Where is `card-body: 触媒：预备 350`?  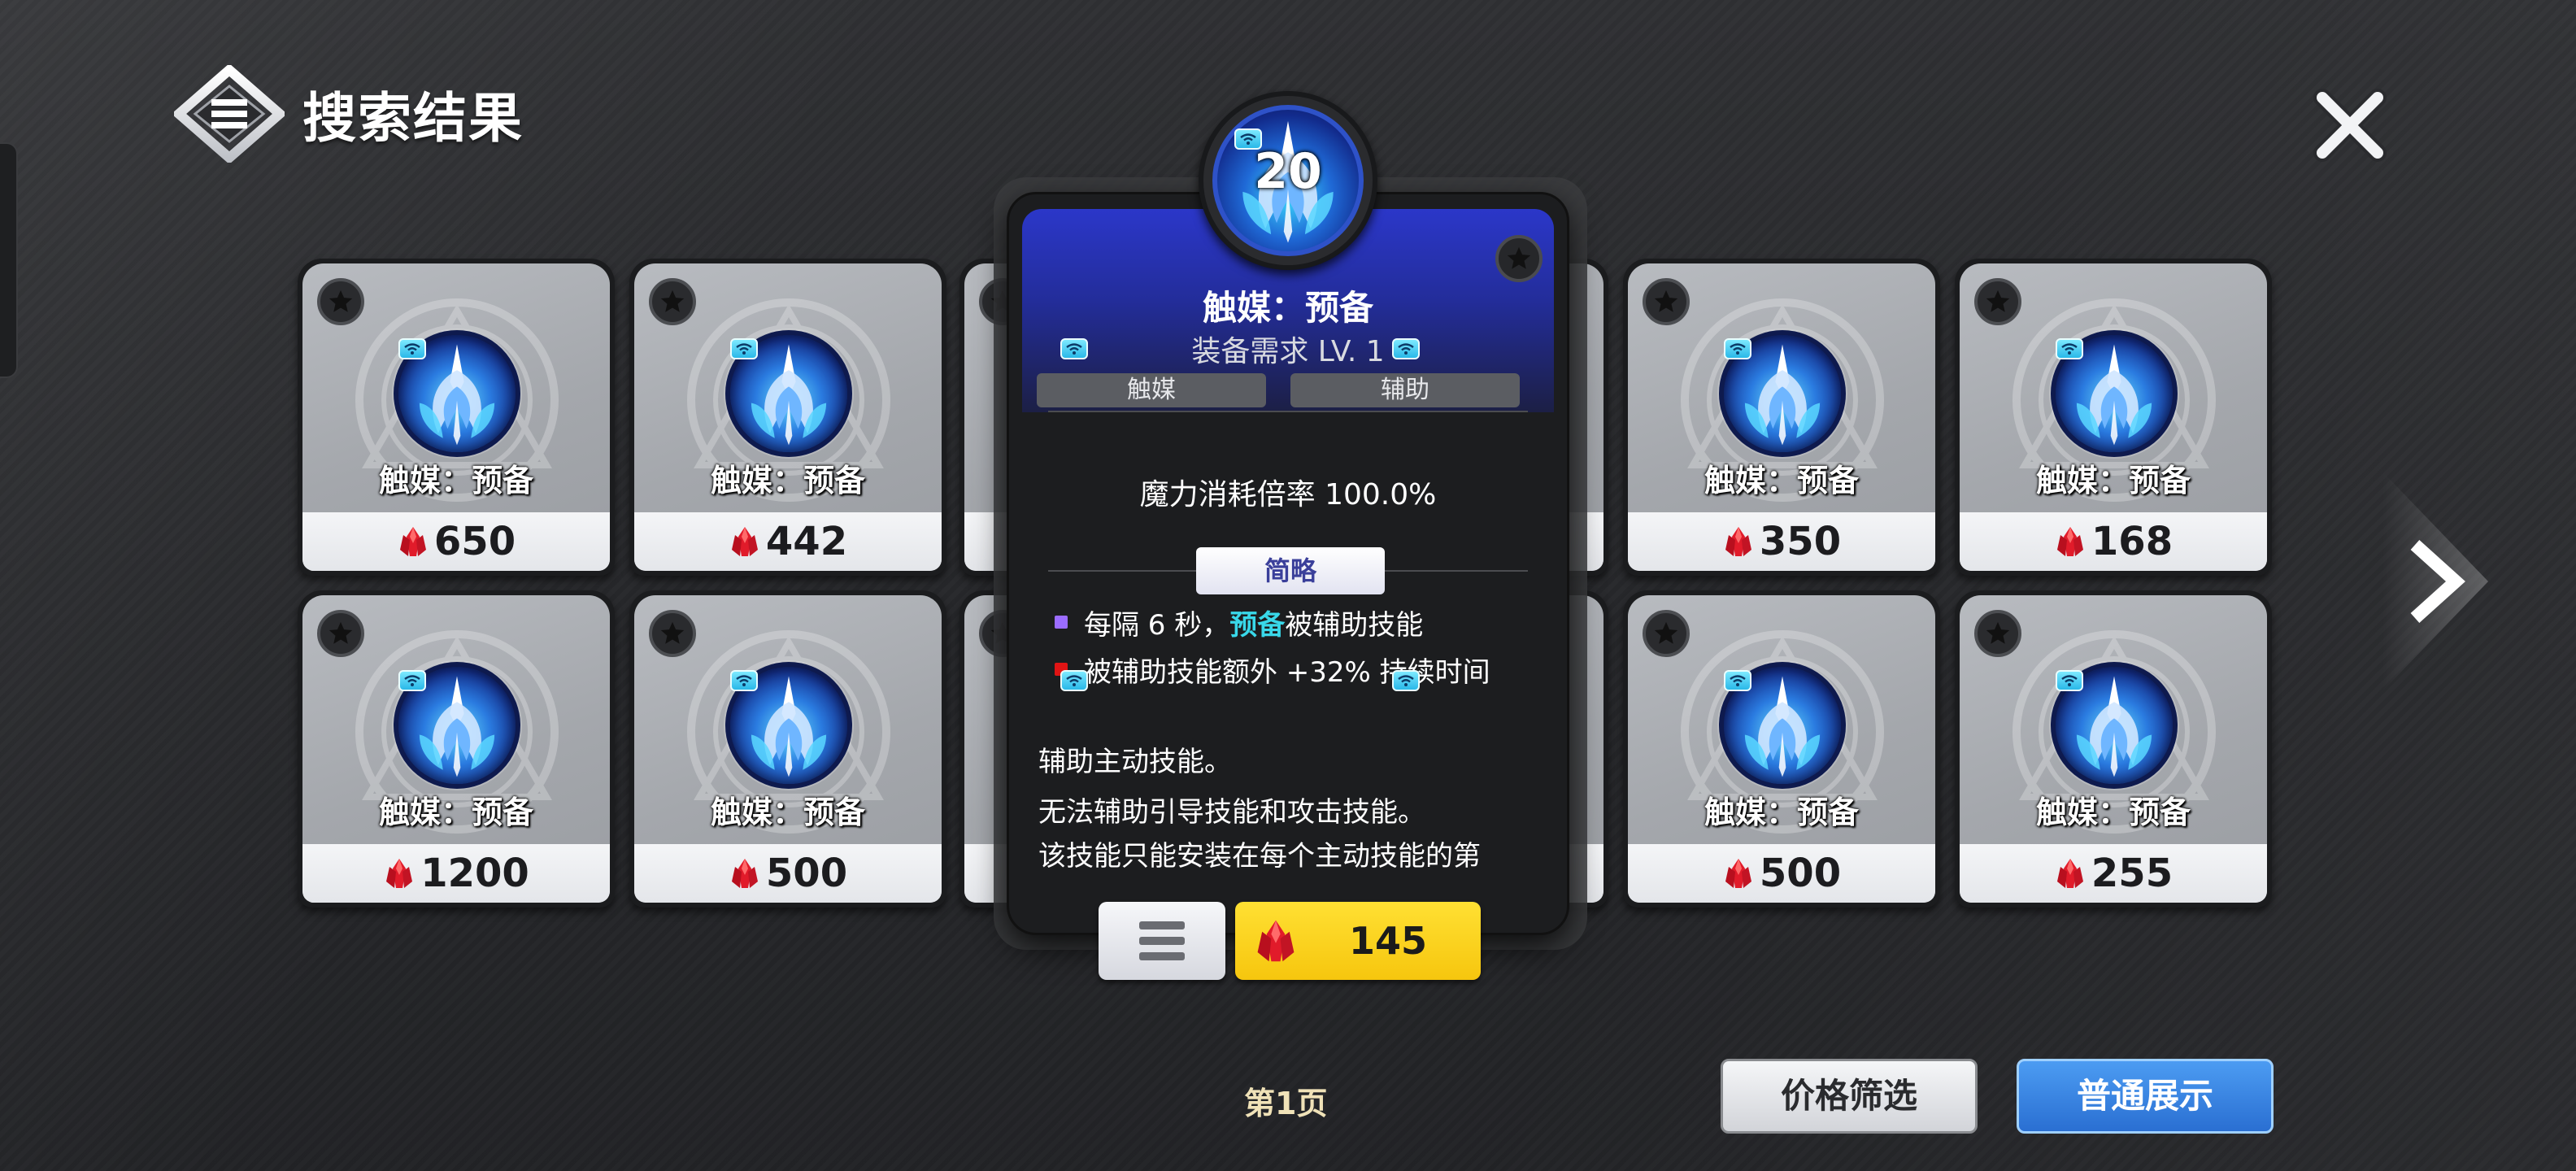
card-body: 触媒：预备 350 is located at coordinates (1782, 417).